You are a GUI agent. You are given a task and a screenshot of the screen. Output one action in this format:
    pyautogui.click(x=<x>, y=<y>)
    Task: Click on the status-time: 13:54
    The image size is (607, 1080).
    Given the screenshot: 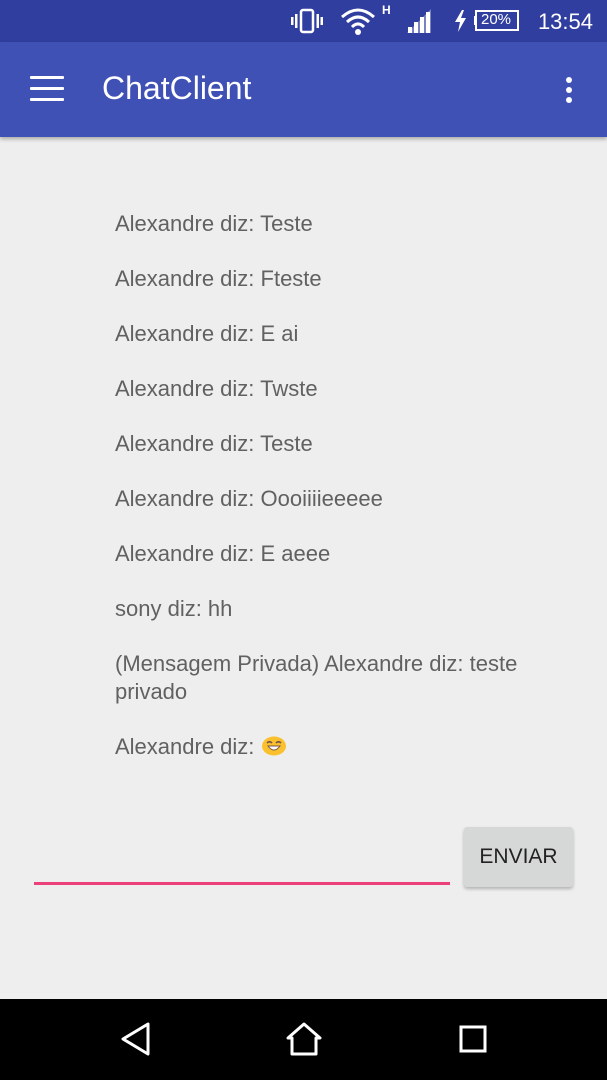 What is the action you would take?
    pyautogui.click(x=565, y=21)
    